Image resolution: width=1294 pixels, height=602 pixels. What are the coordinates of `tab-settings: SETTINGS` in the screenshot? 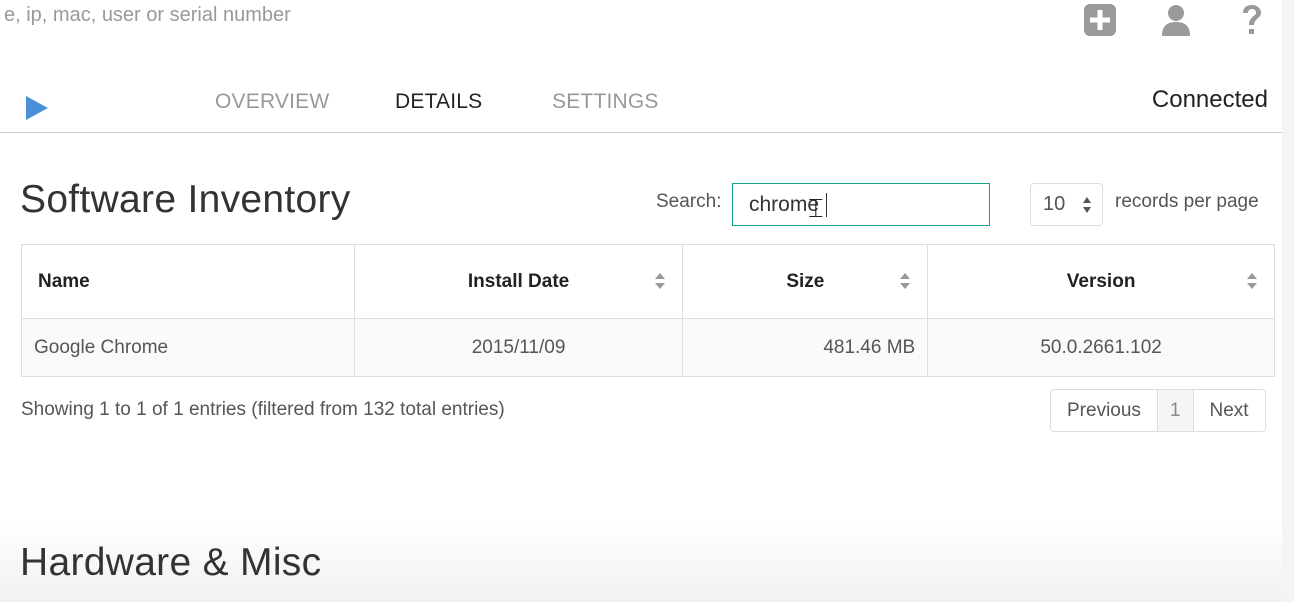 It's located at (605, 102).